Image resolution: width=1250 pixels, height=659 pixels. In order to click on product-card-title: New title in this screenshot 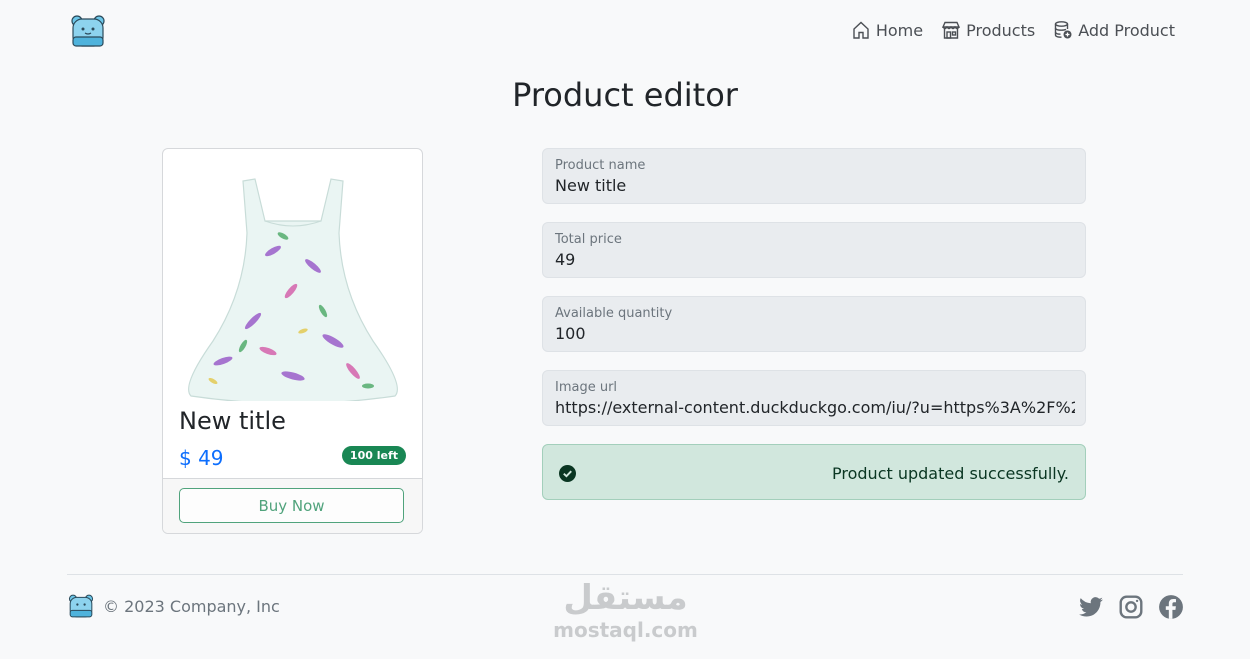, I will do `click(232, 421)`.